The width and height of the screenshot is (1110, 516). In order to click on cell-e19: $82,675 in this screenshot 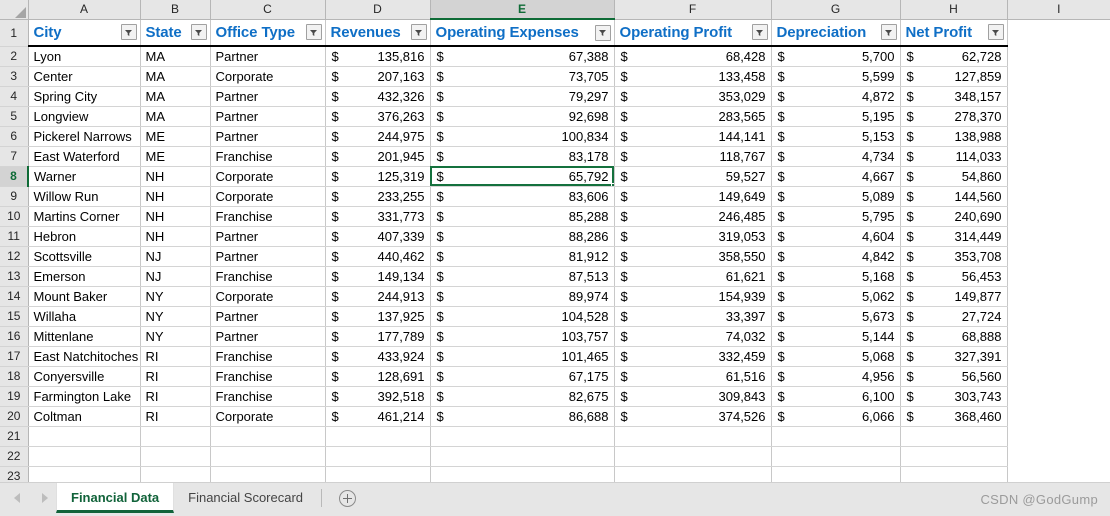, I will do `click(522, 396)`.